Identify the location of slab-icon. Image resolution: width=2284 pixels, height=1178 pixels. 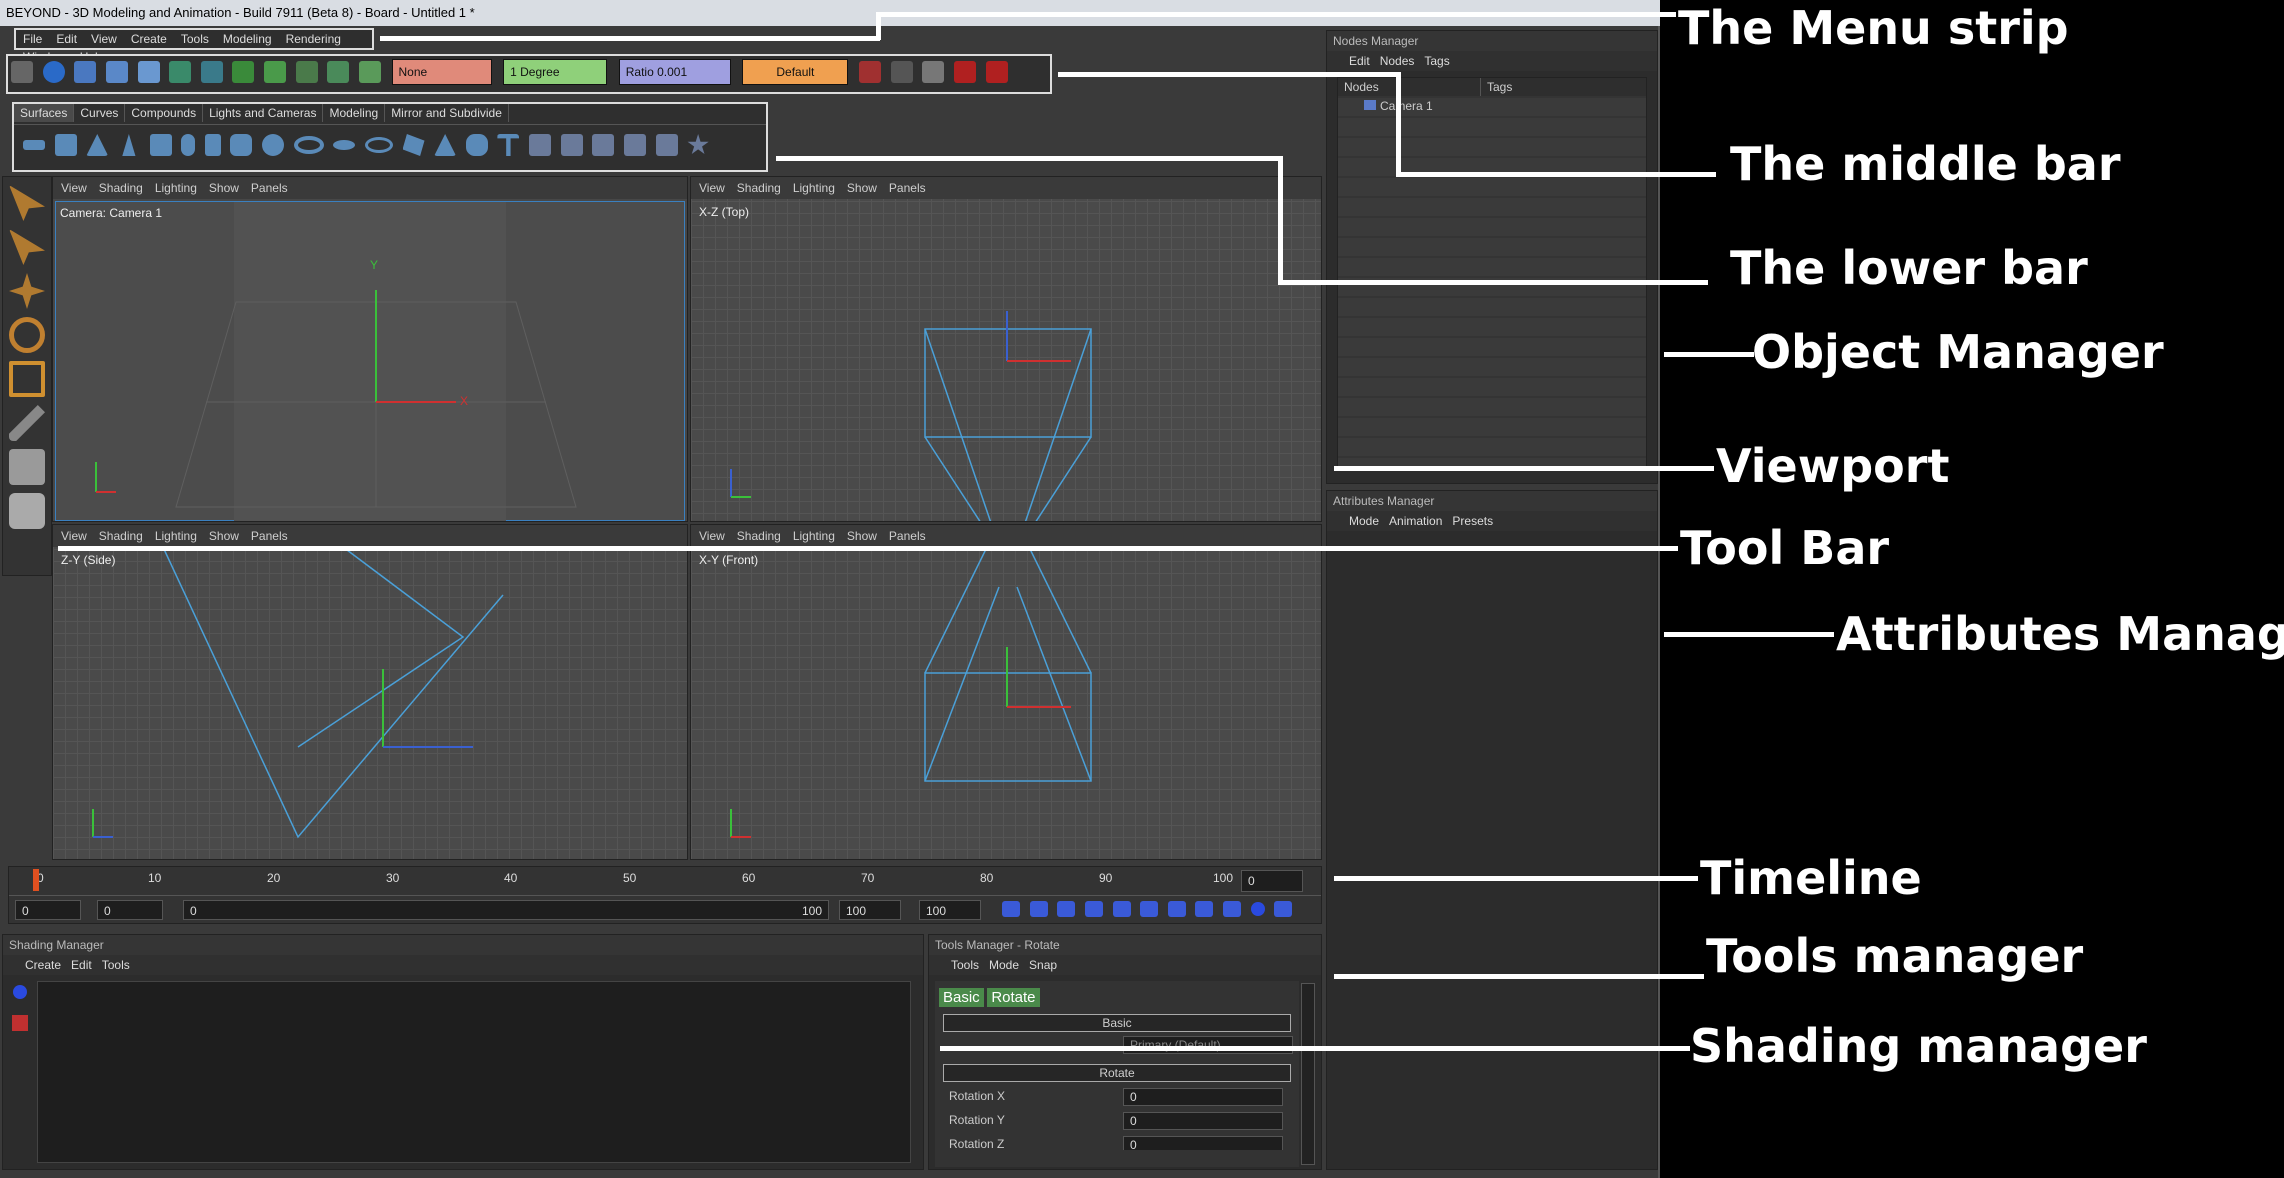
(571, 145).